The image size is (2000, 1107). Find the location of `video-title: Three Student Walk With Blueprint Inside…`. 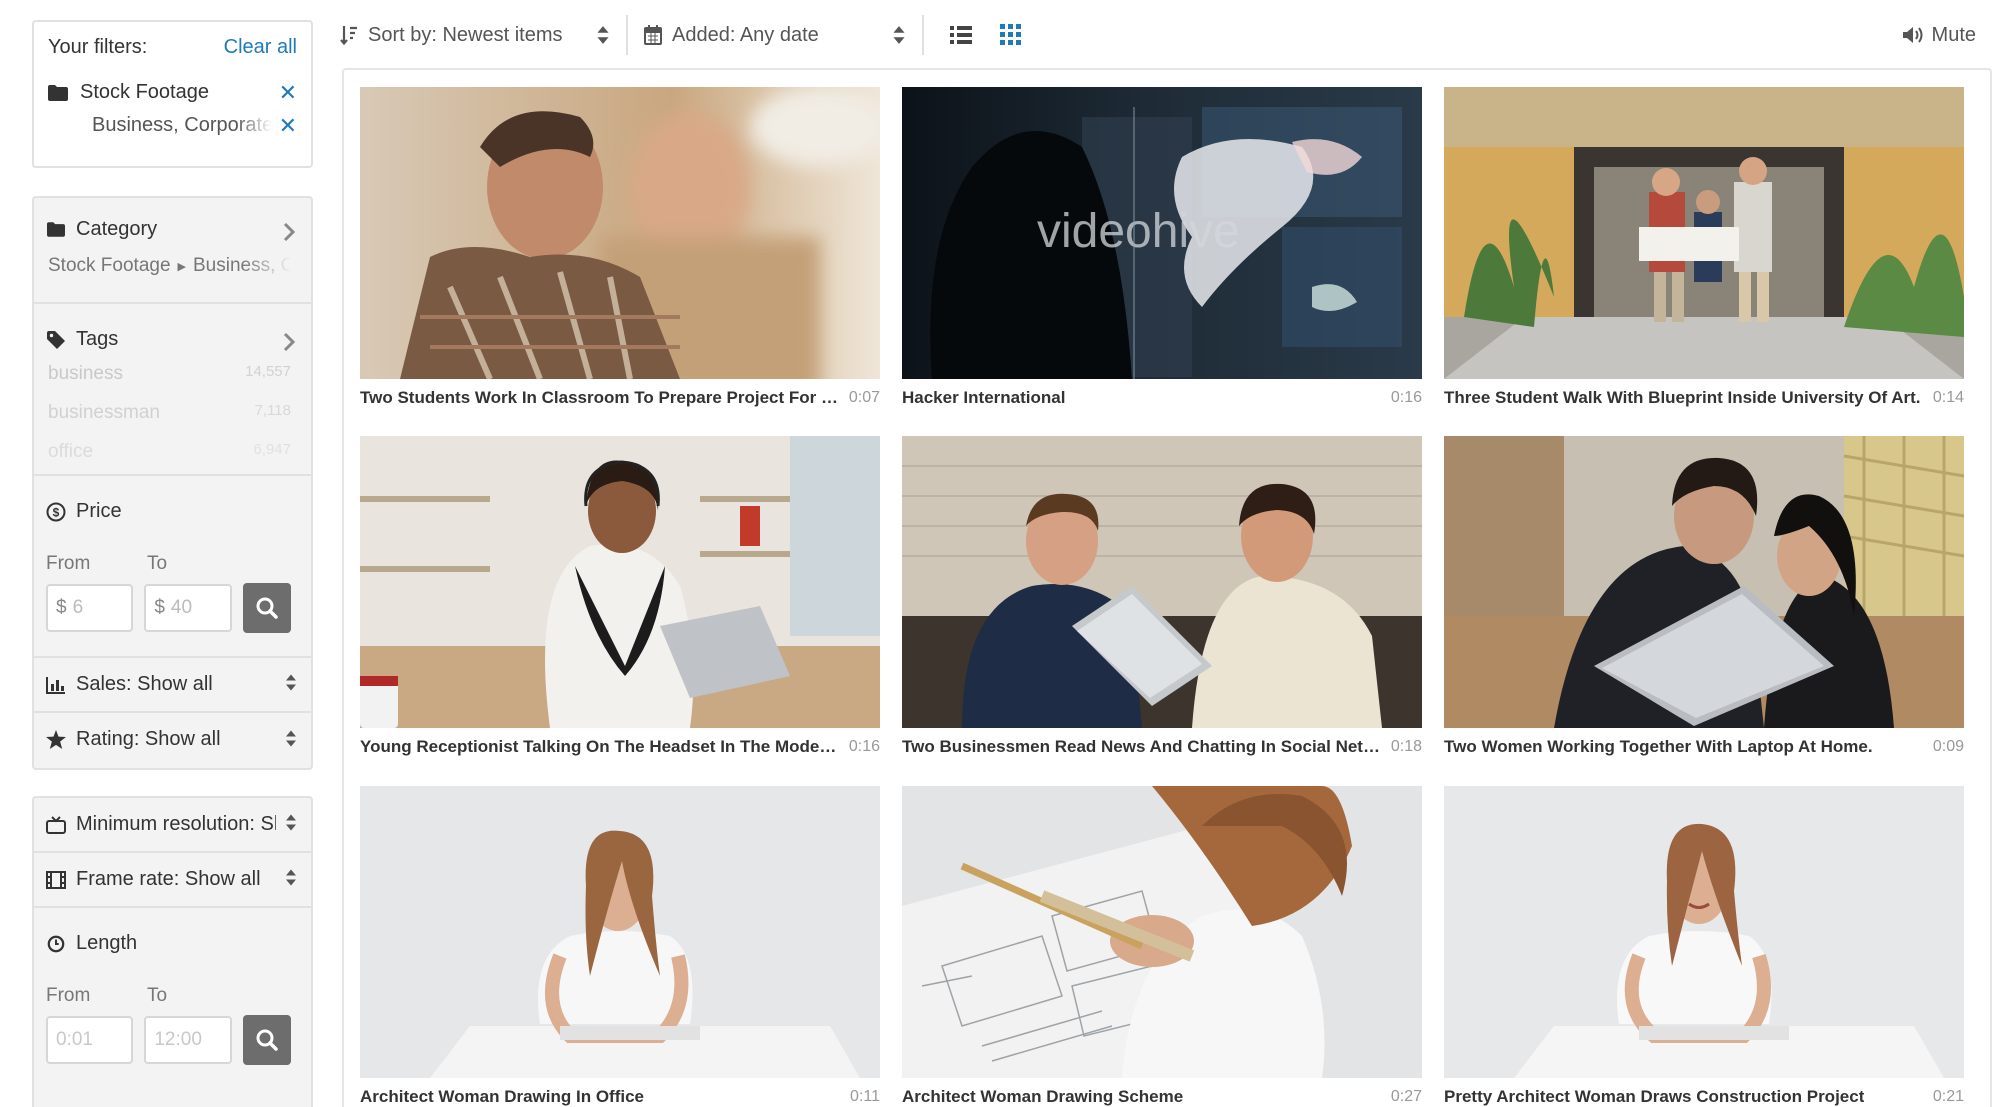

video-title: Three Student Walk With Blueprint Inside… is located at coordinates (1682, 398).